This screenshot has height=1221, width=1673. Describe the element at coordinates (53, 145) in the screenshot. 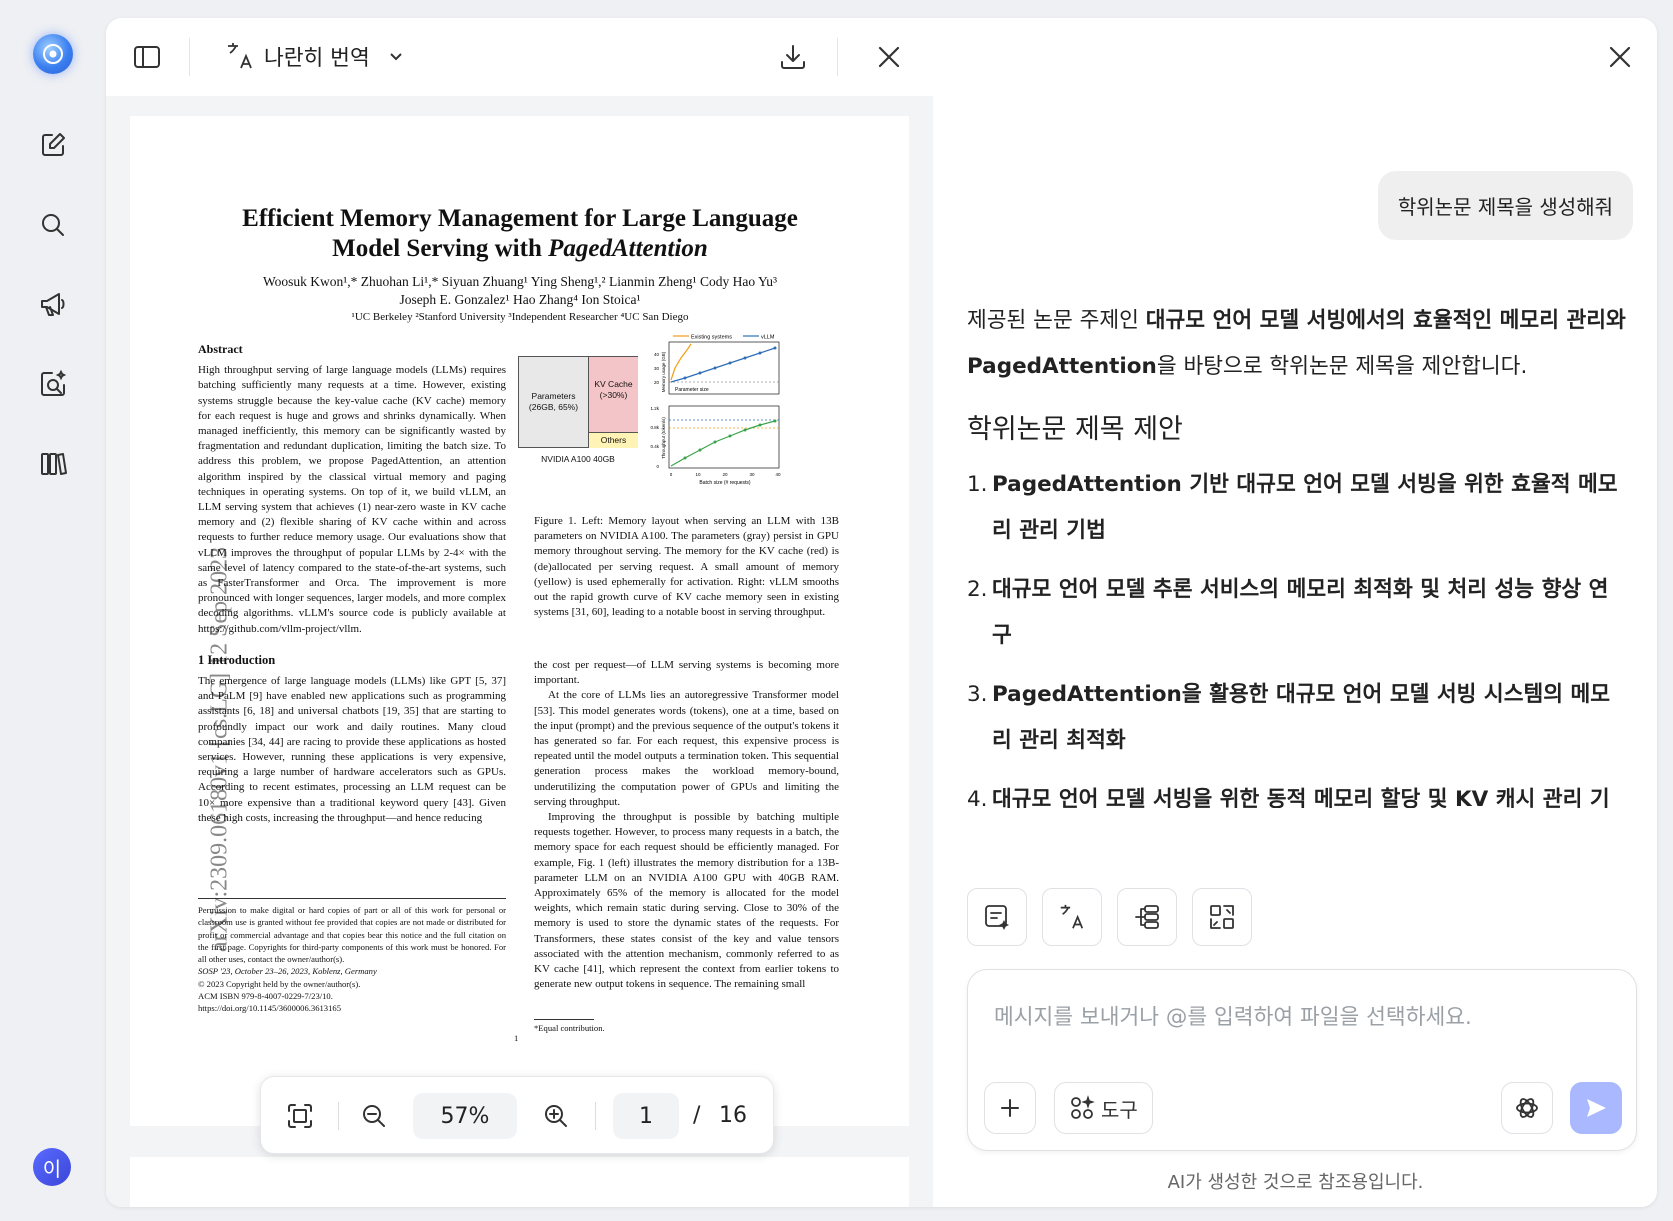

I see `new-chat-icon` at that location.